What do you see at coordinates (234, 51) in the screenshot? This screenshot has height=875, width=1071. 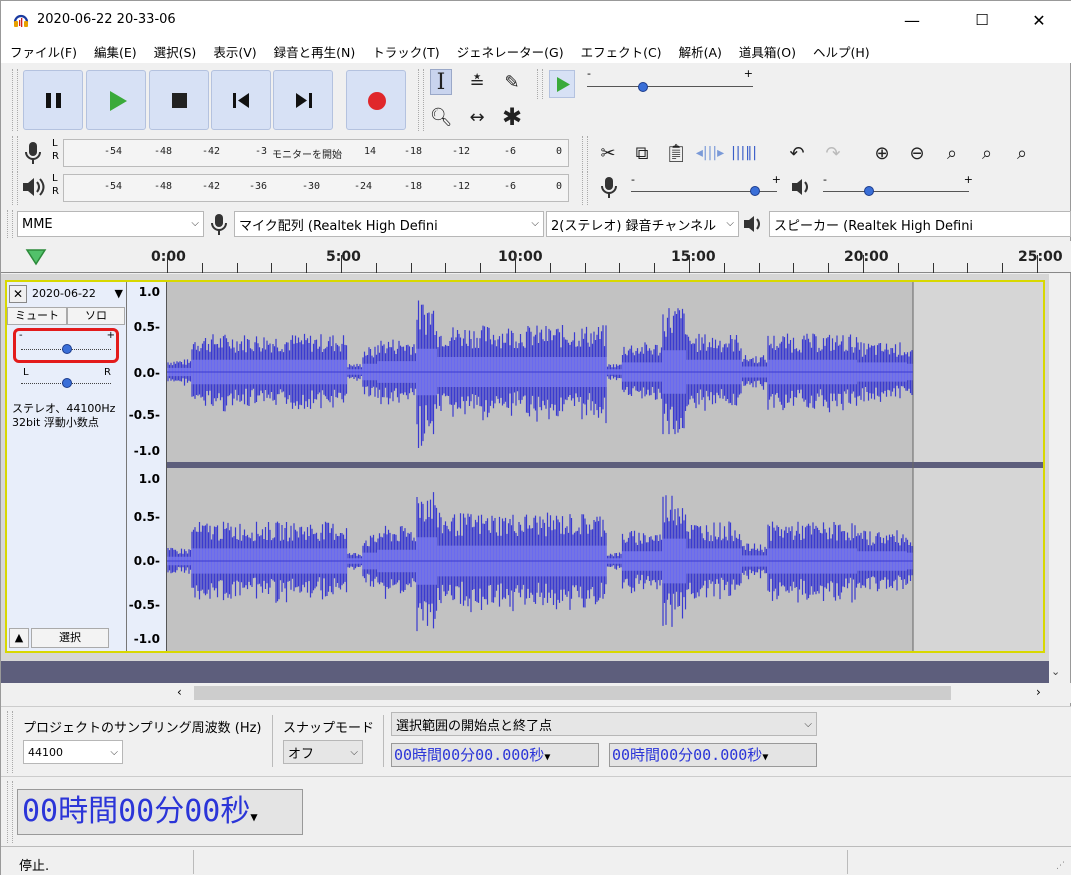 I see `menu-item: 表示(V)` at bounding box center [234, 51].